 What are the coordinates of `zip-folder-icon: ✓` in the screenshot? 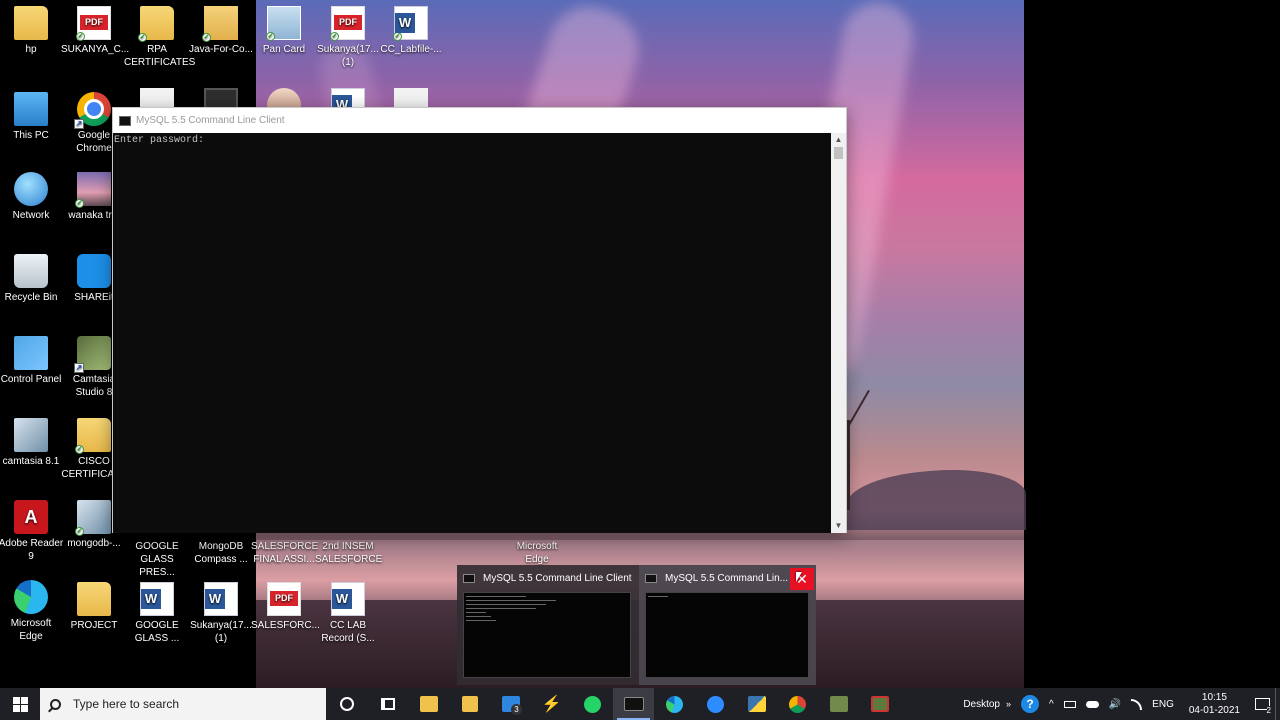 It's located at (220, 24).